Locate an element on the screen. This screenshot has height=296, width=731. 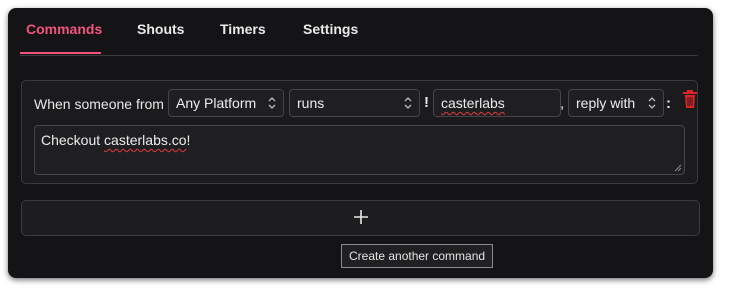
add-command-button is located at coordinates (360, 218).